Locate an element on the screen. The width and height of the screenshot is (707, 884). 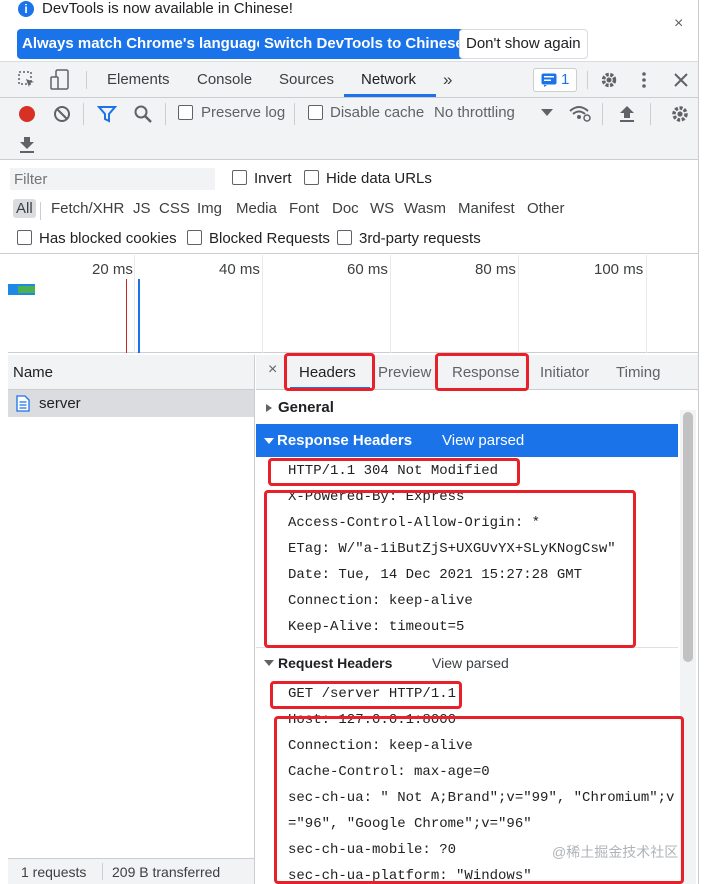
details-scrollbar-thumb is located at coordinates (688, 537).